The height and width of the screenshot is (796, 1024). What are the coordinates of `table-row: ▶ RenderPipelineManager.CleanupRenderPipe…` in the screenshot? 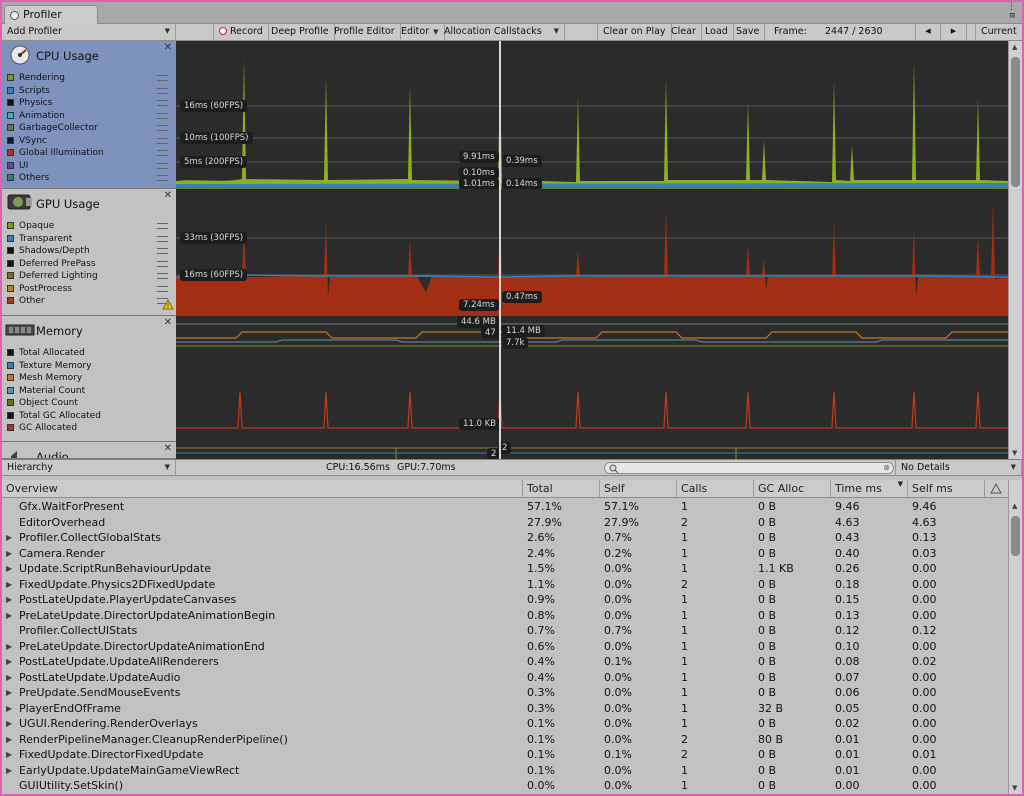 It's located at (505, 740).